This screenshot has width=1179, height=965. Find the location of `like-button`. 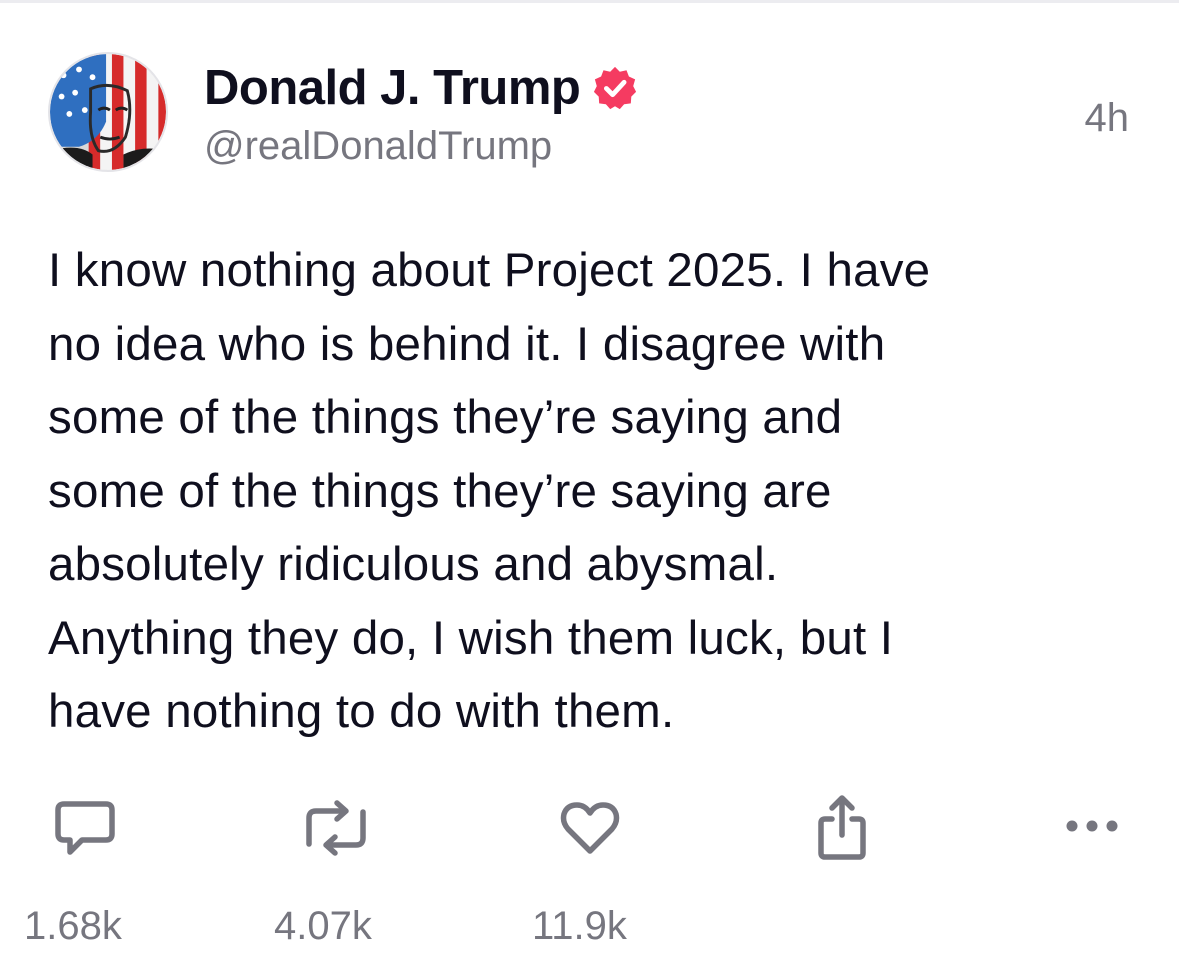

like-button is located at coordinates (590, 828).